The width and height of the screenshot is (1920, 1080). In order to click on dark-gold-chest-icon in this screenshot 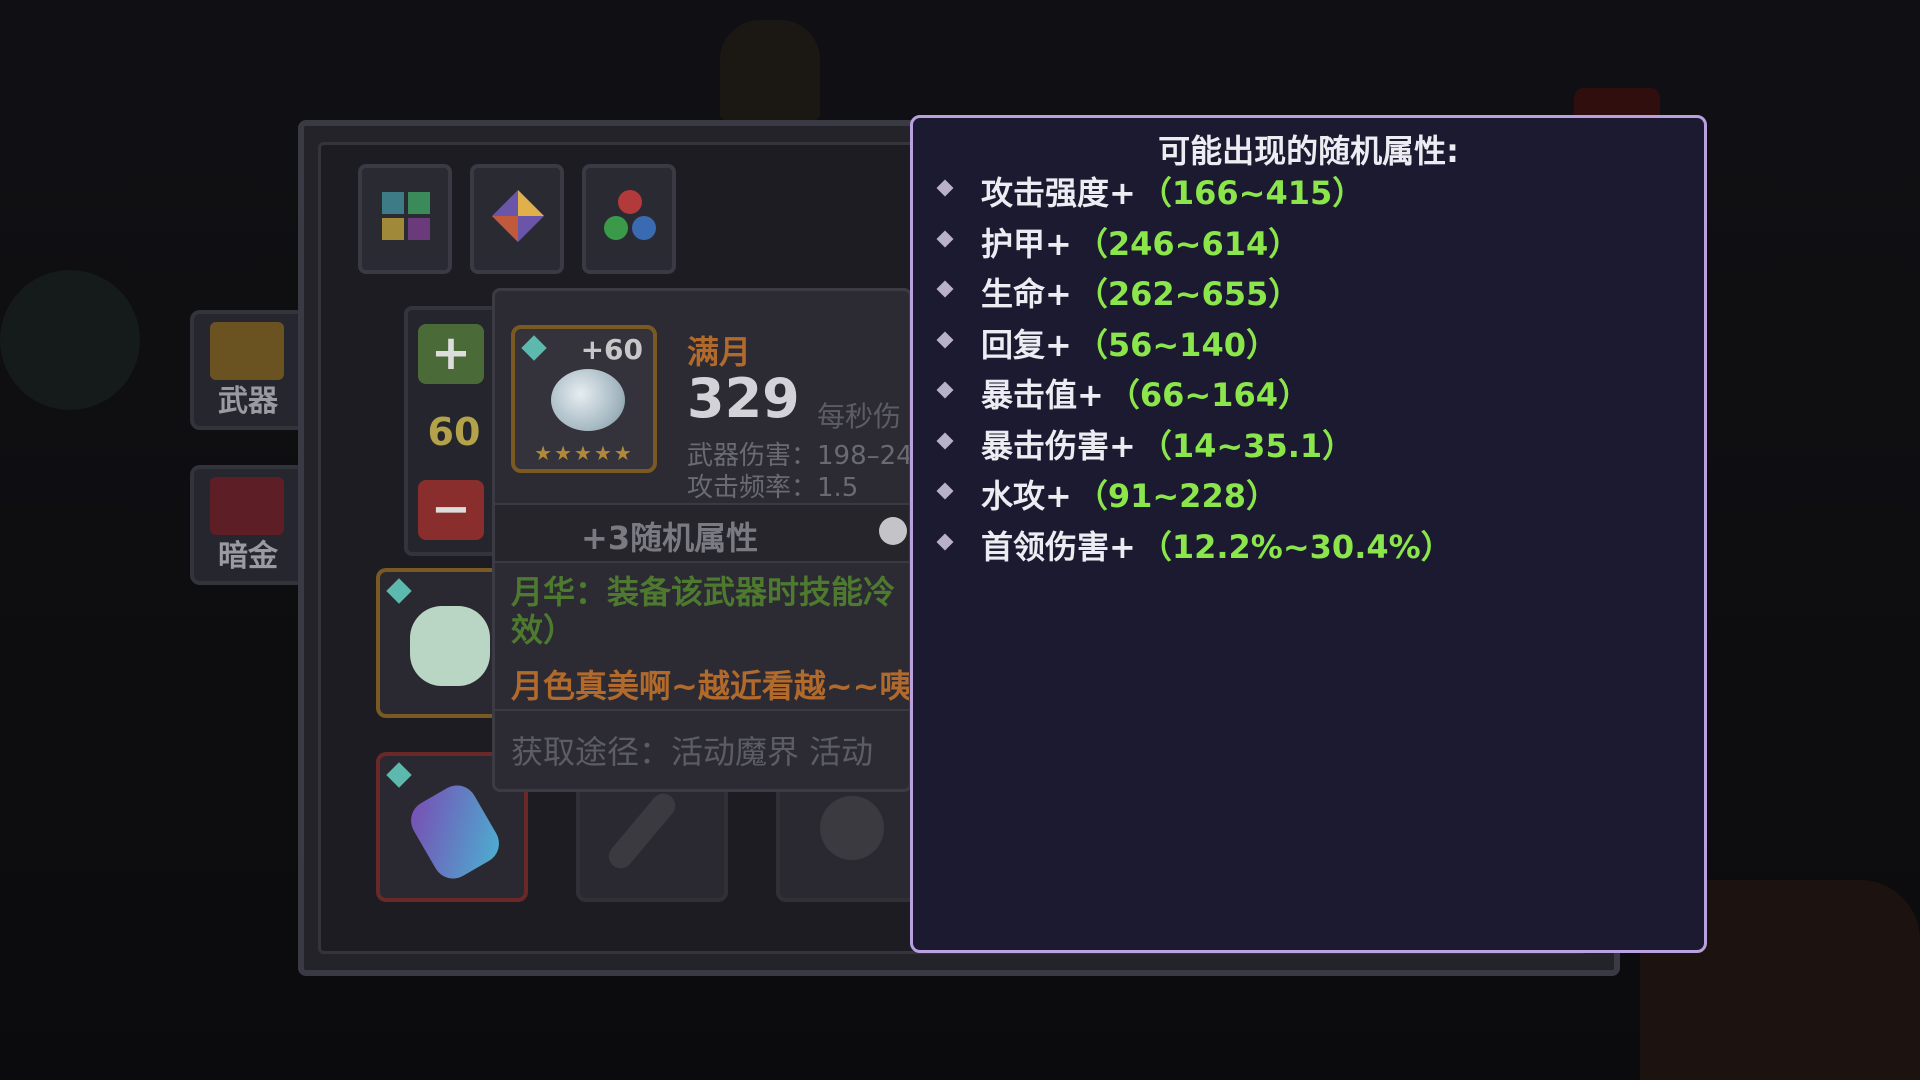, I will do `click(247, 506)`.